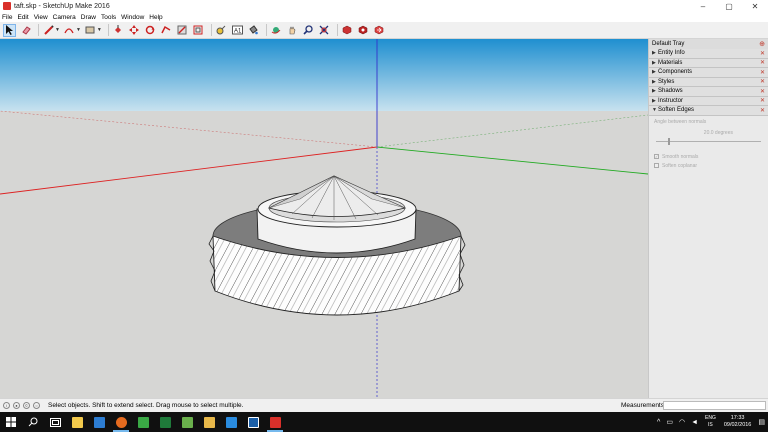 The height and width of the screenshot is (432, 768). What do you see at coordinates (656, 165) in the screenshot?
I see `checkbox-unchecked-icon` at bounding box center [656, 165].